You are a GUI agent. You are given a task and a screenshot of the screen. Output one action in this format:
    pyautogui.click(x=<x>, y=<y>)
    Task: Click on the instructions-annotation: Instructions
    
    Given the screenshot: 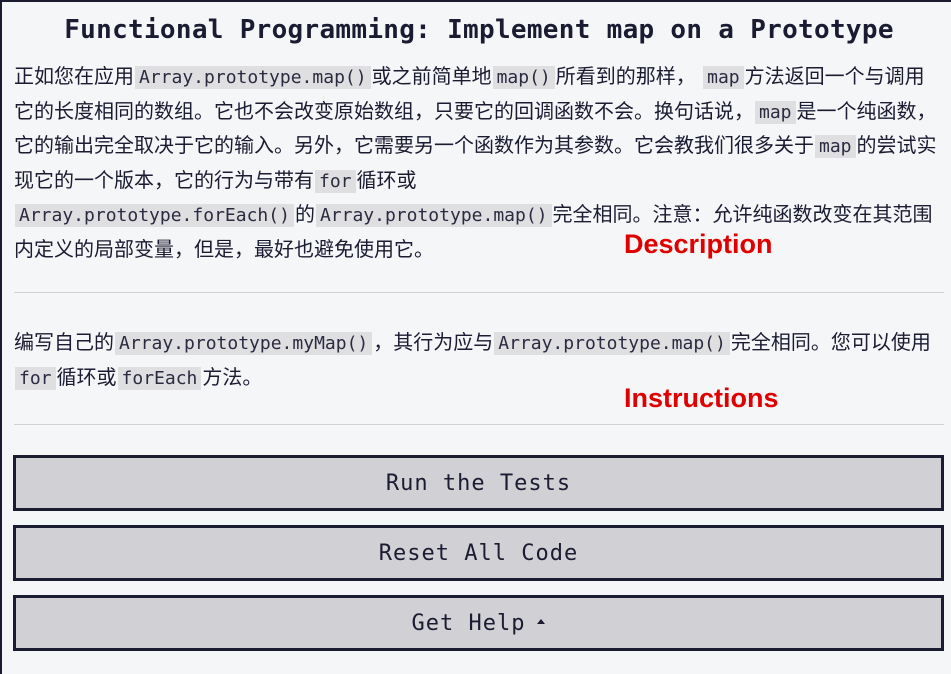 What is the action you would take?
    pyautogui.click(x=701, y=398)
    